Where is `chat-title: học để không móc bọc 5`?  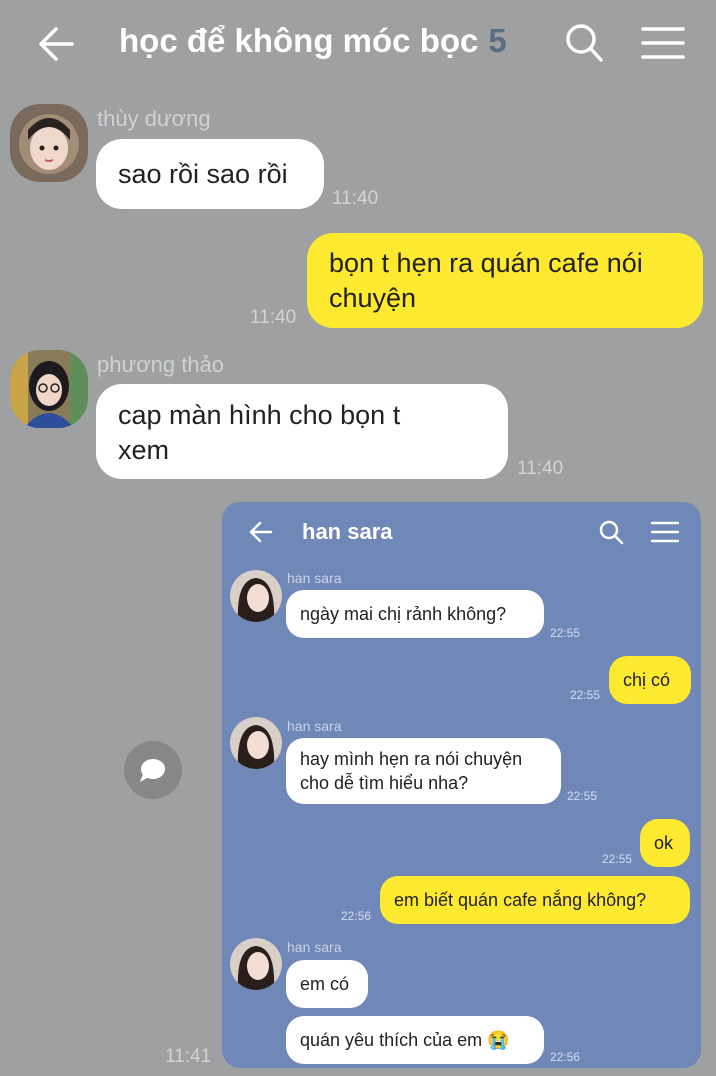
chat-title: học để không móc bọc 5 is located at coordinates (313, 41).